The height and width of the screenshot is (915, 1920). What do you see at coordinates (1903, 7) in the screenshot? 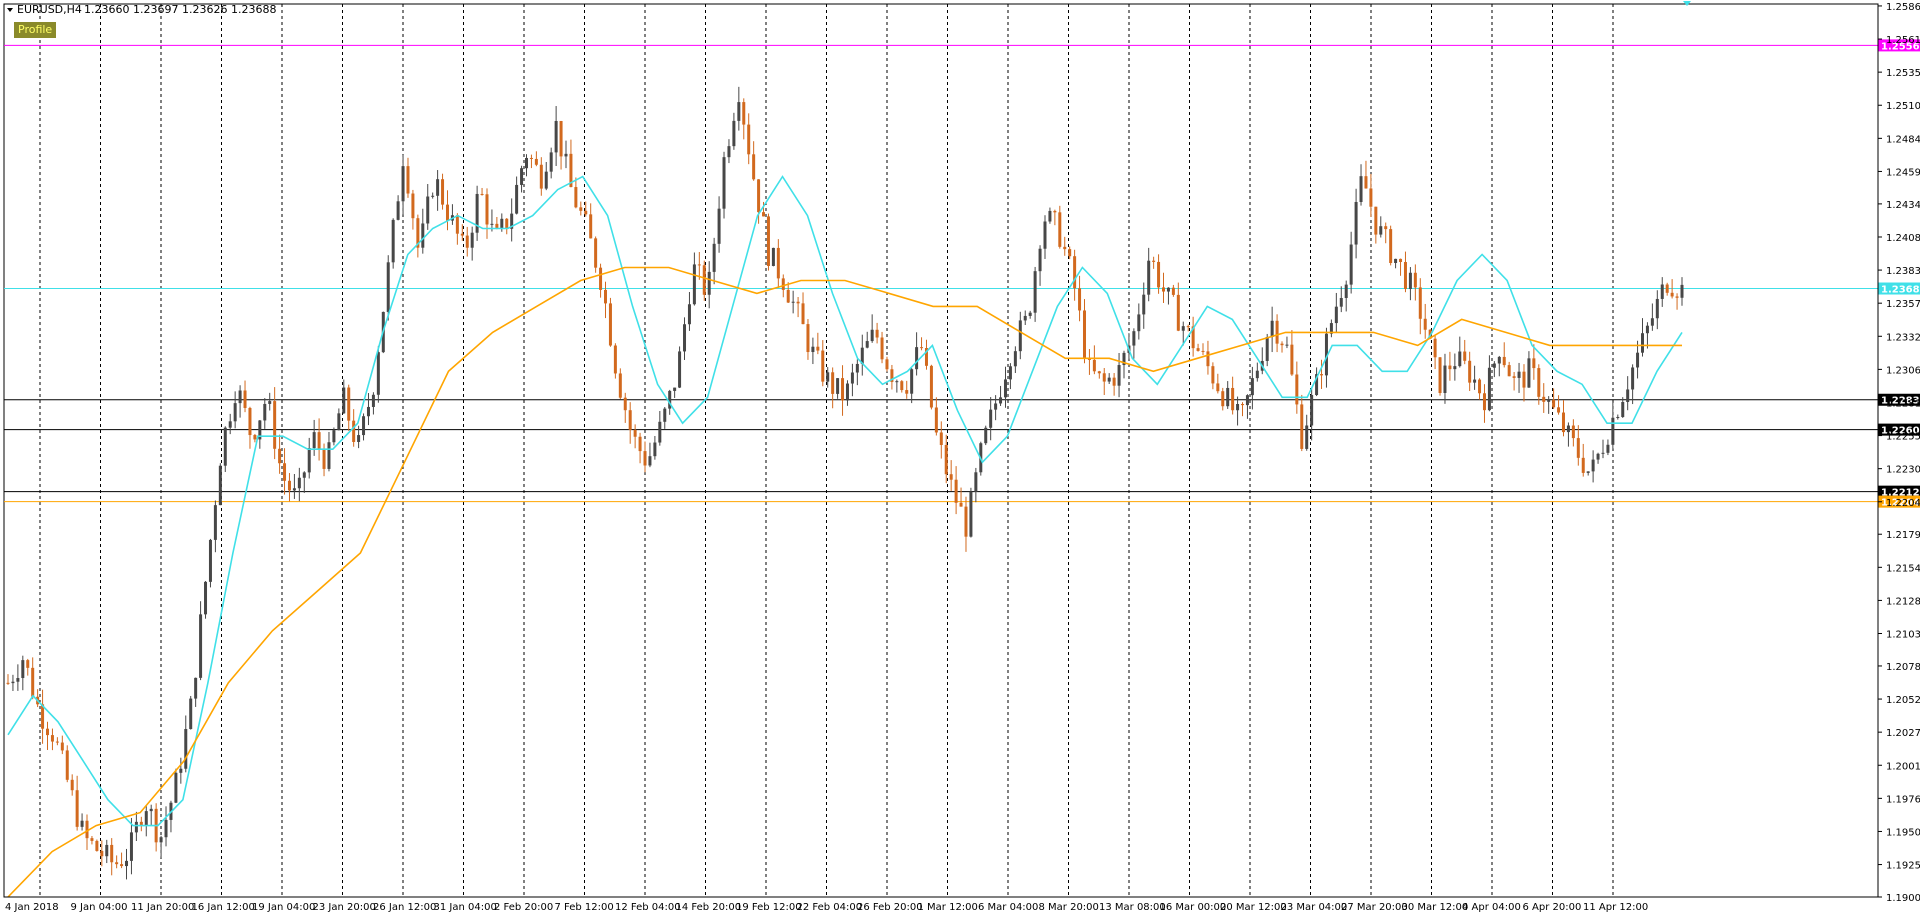
I see `y-tick-label: 1.25865` at bounding box center [1903, 7].